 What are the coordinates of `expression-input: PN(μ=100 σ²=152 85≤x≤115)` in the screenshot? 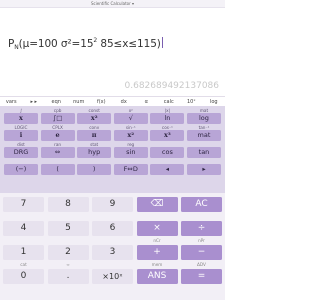 It's located at (85, 44).